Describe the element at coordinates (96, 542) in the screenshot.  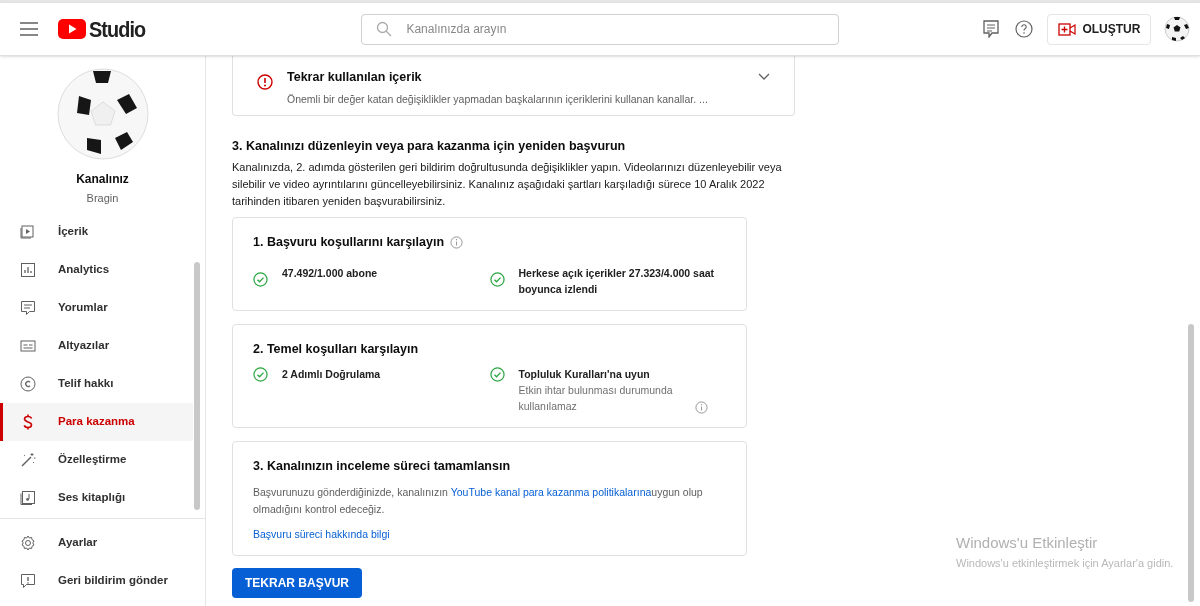
I see `sidebar-item: Ayarlar` at that location.